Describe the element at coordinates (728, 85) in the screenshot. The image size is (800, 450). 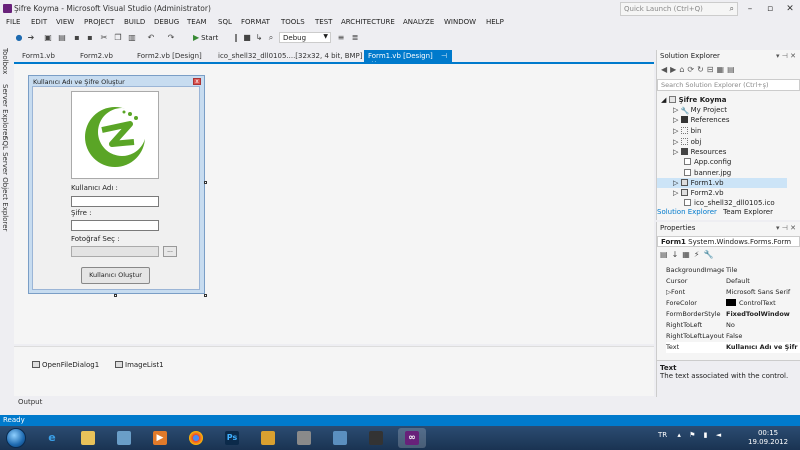
I see `solution-search-input: Search Solution Explorer (Ctrl+ş)` at that location.